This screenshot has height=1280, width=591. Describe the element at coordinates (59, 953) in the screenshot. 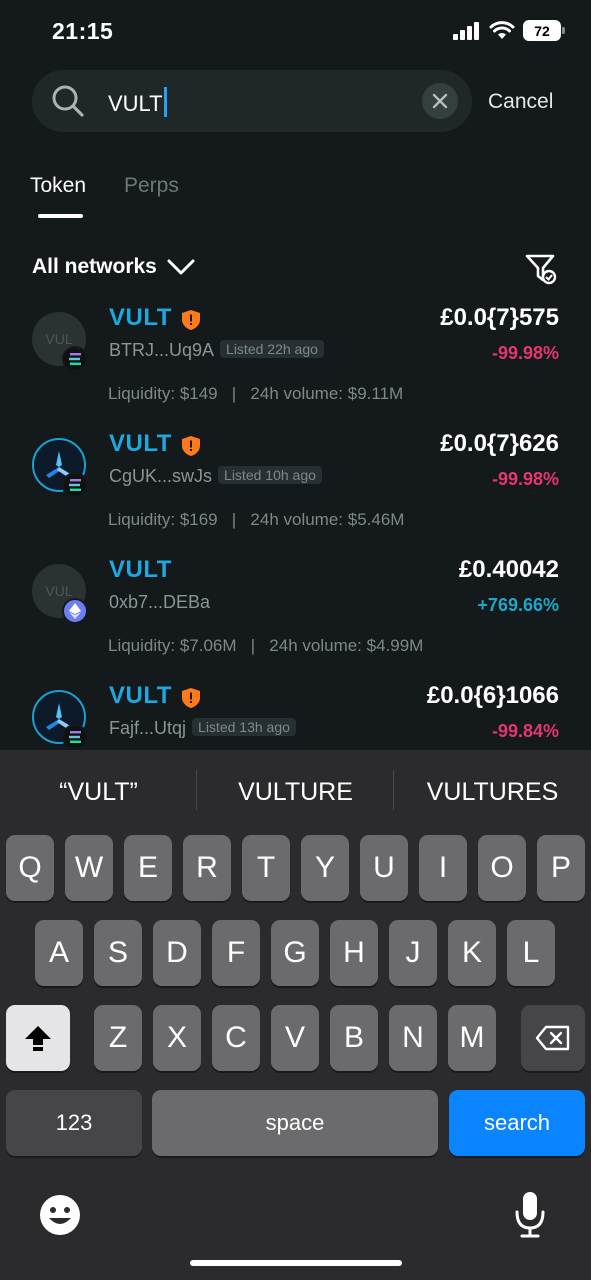

I see `key-a: A` at that location.